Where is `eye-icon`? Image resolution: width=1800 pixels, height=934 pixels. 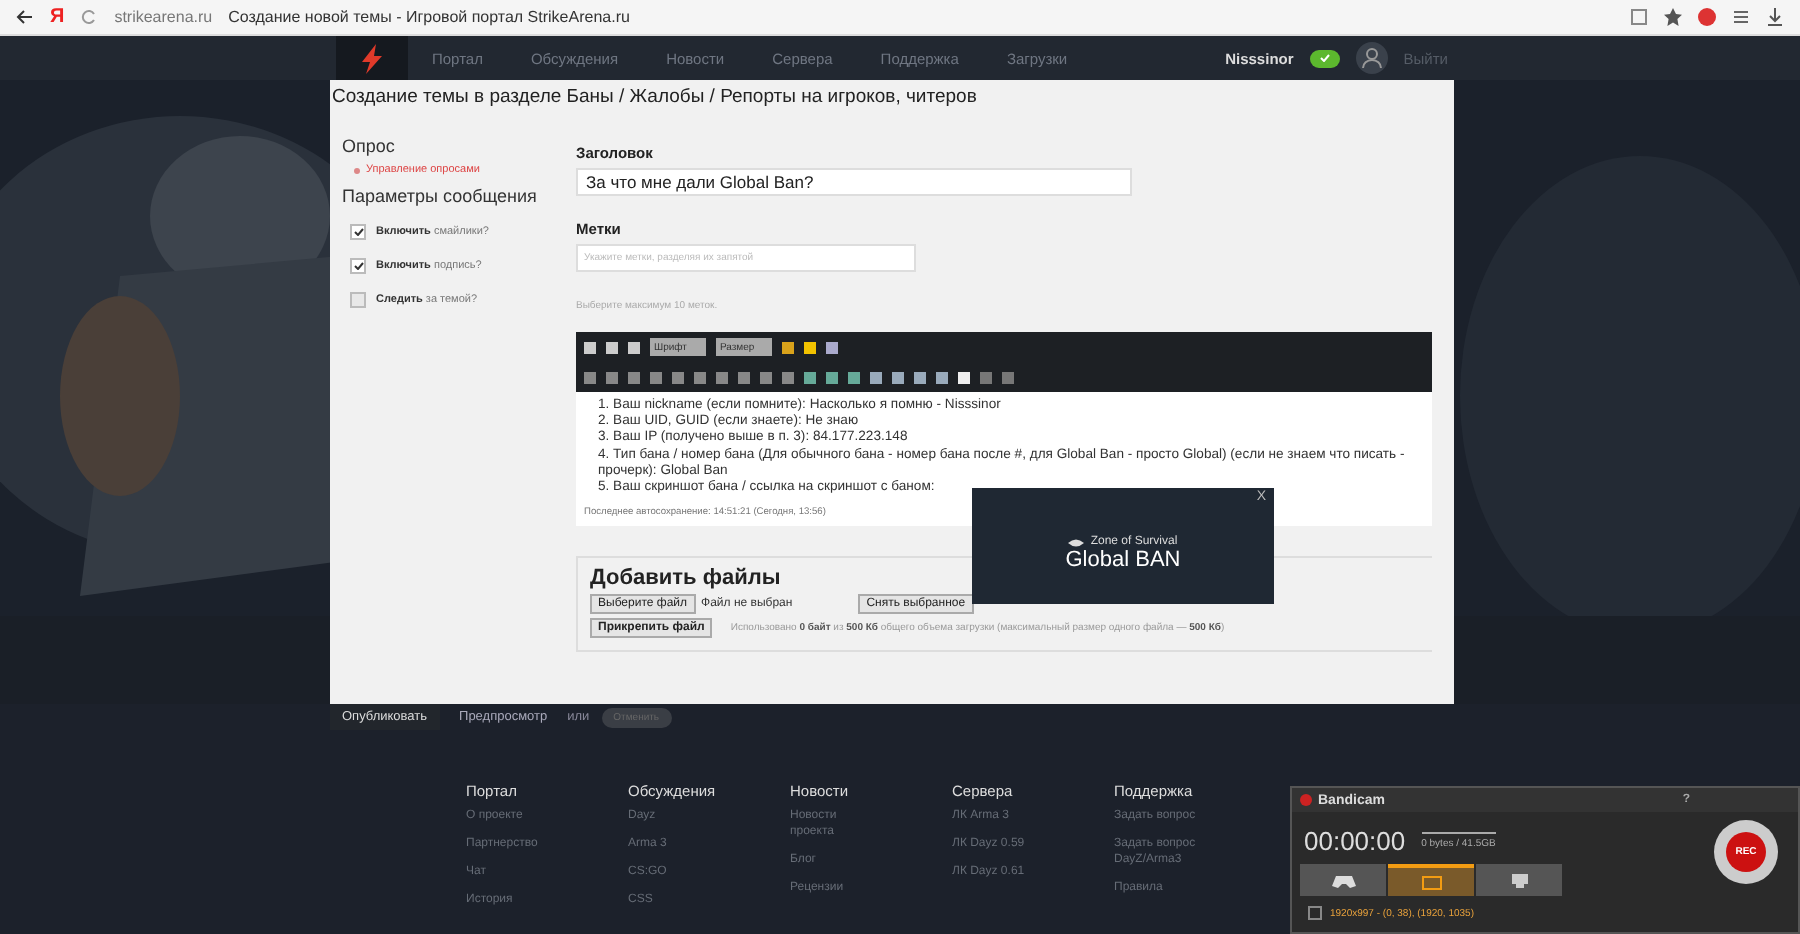 eye-icon is located at coordinates (1076, 542).